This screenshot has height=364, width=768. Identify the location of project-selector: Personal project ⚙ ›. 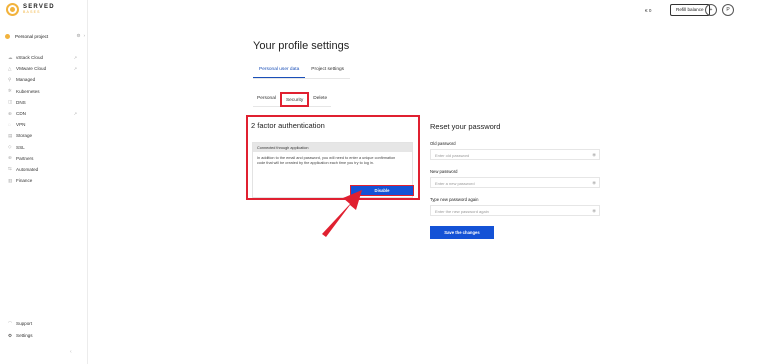
(45, 36).